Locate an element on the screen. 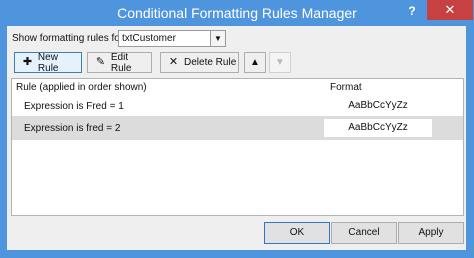  arrow-up-icon: ▲ is located at coordinates (255, 62).